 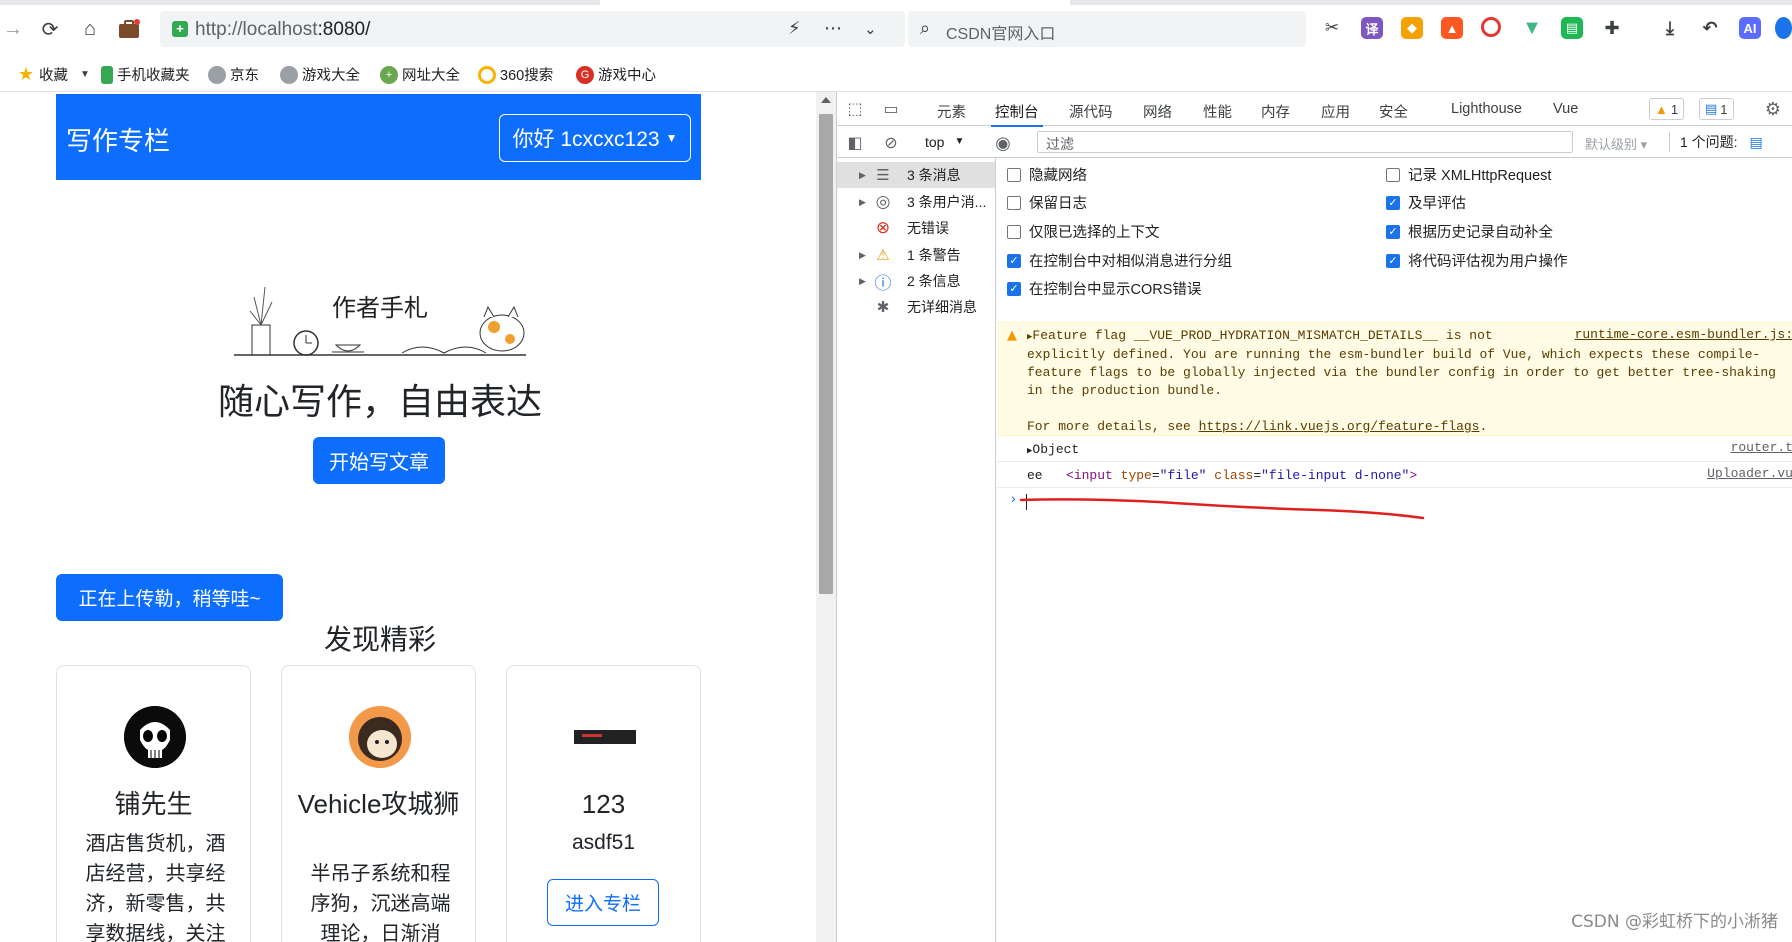 What do you see at coordinates (515, 74) in the screenshot?
I see `bookmark-360: 360搜索` at bounding box center [515, 74].